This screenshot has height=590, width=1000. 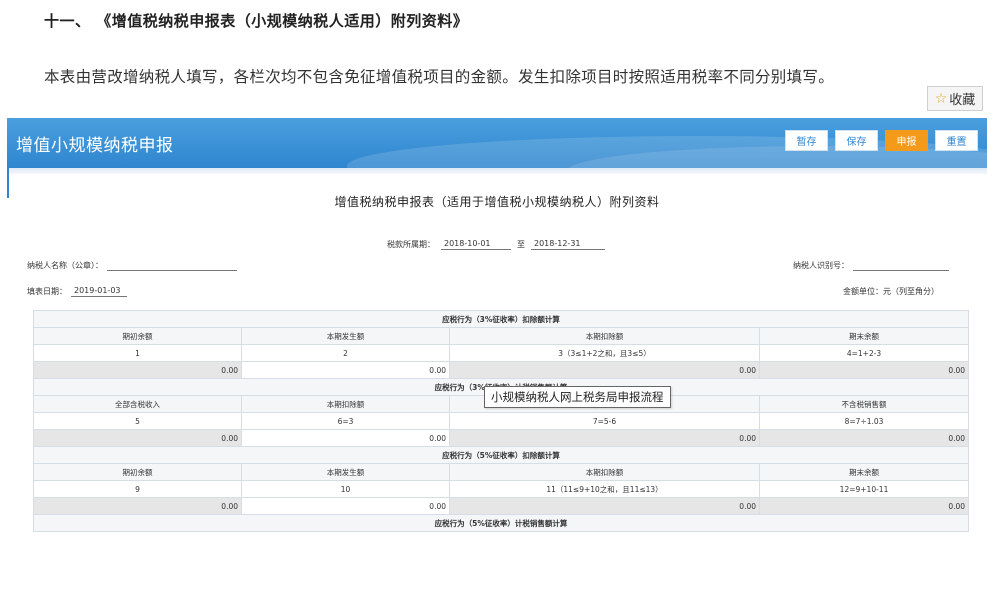 I want to click on section-title: 应税行为（5%征收率）计税销售额计算, so click(x=501, y=523).